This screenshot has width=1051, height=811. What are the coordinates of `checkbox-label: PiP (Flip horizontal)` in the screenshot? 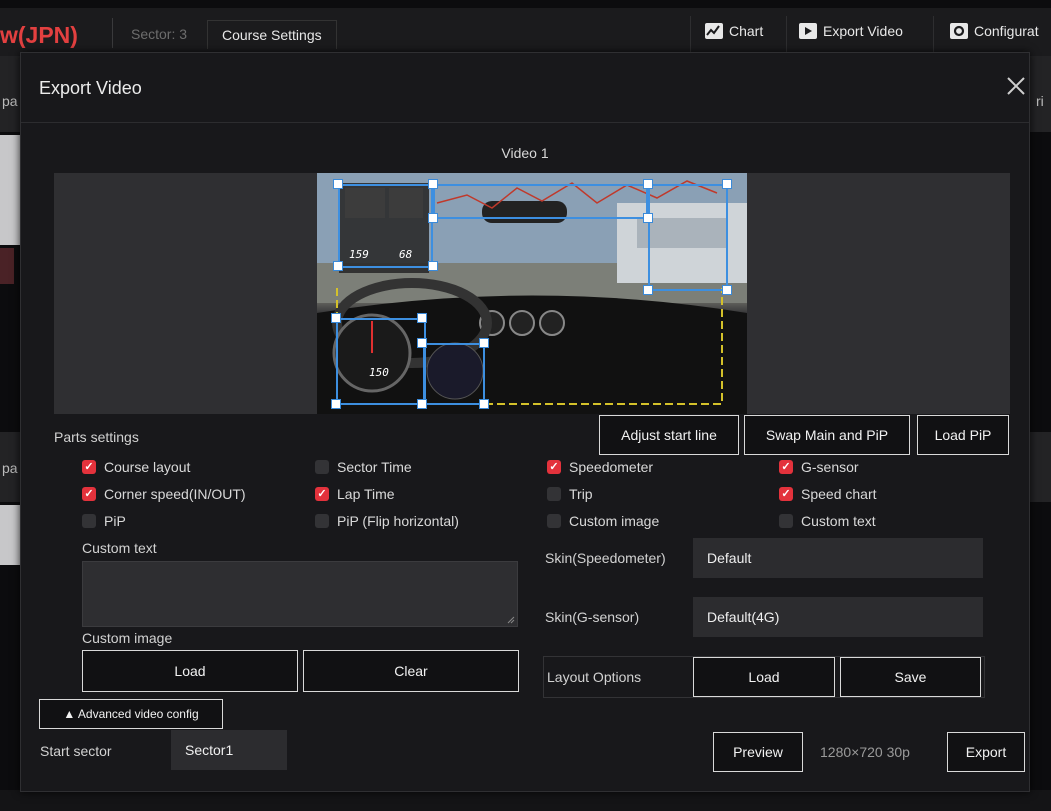 It's located at (398, 521).